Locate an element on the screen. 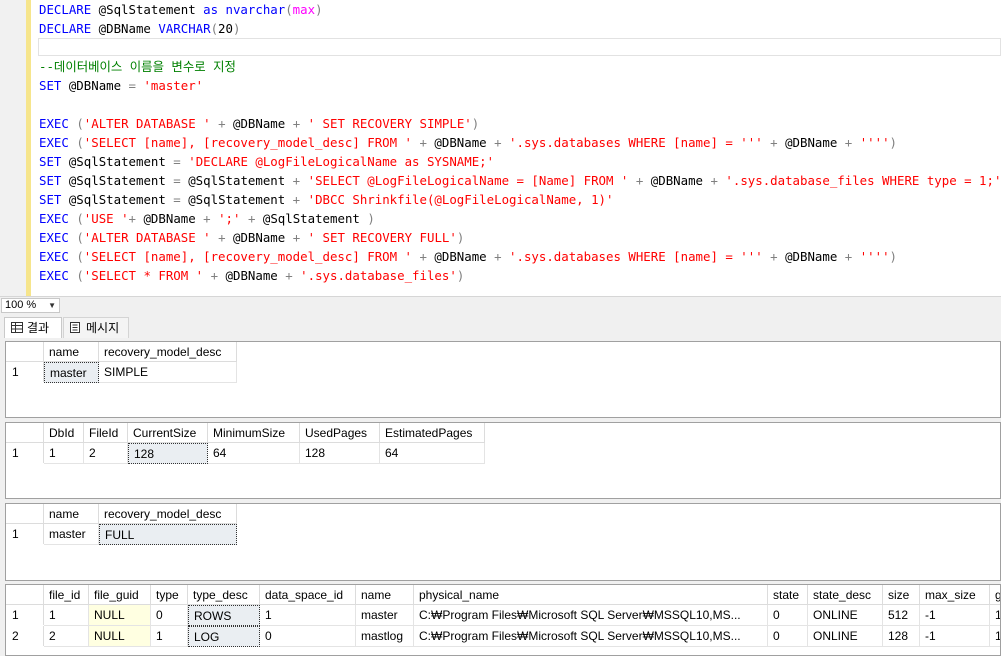 The height and width of the screenshot is (656, 1001). column-header: size is located at coordinates (901, 595).